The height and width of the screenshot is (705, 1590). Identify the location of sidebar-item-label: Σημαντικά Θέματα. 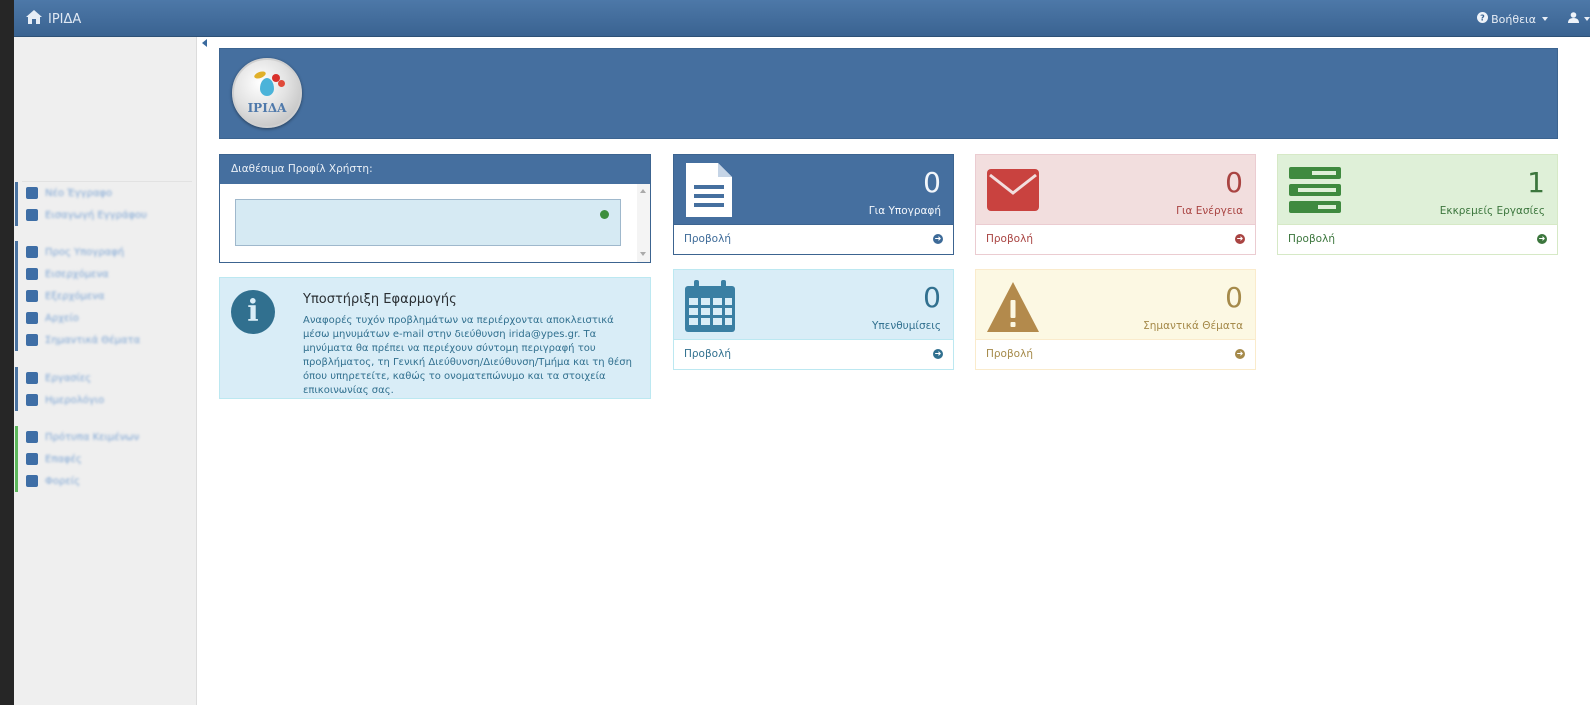
(93, 340).